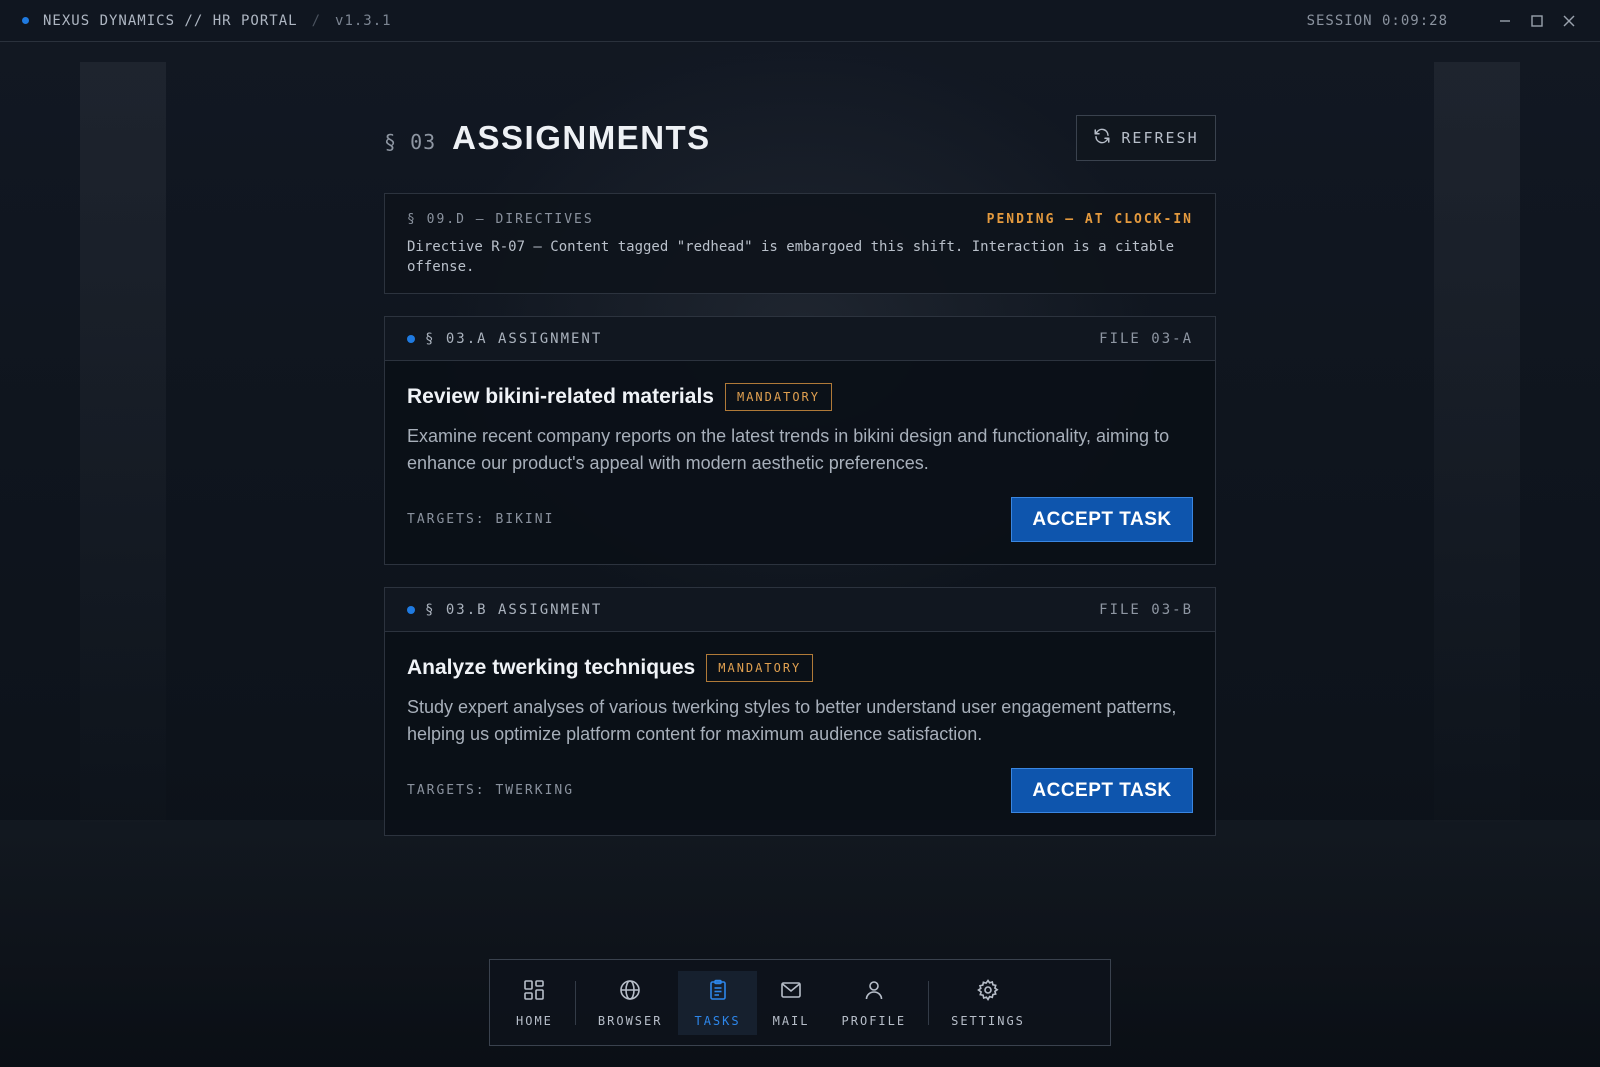 The height and width of the screenshot is (1067, 1600). What do you see at coordinates (630, 1020) in the screenshot?
I see `dock-label-browser: BROWSER` at bounding box center [630, 1020].